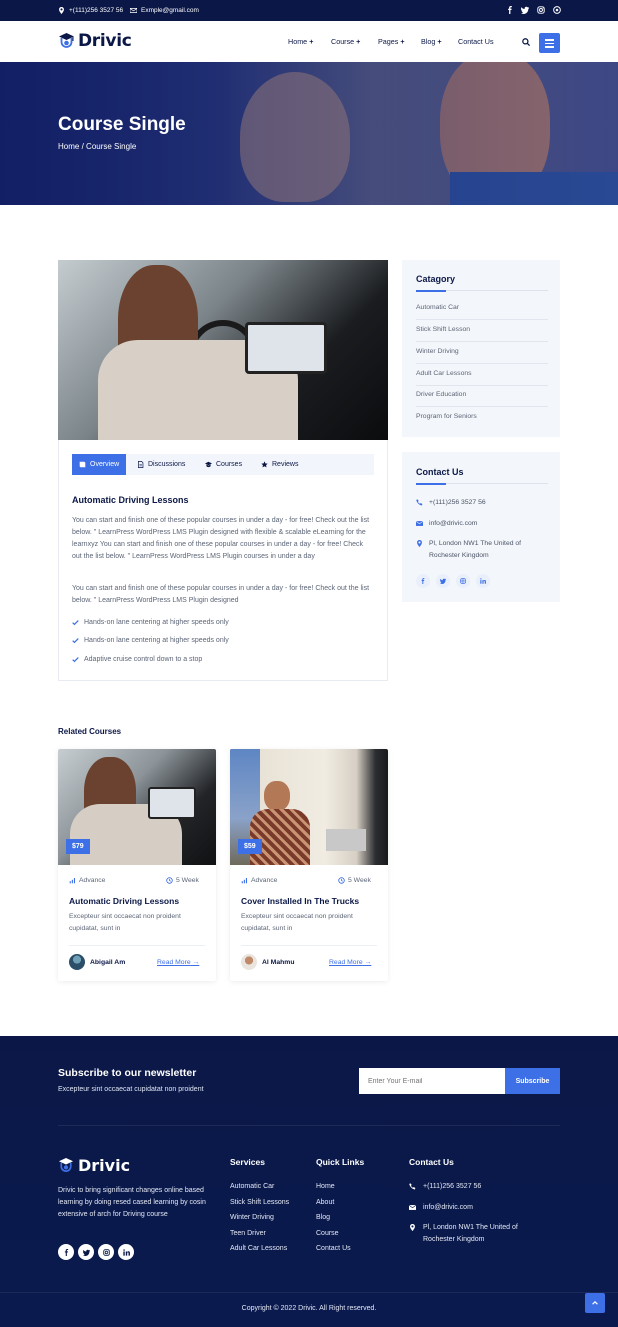  What do you see at coordinates (252, 1186) in the screenshot?
I see `footer-service-link: Automatic Car` at bounding box center [252, 1186].